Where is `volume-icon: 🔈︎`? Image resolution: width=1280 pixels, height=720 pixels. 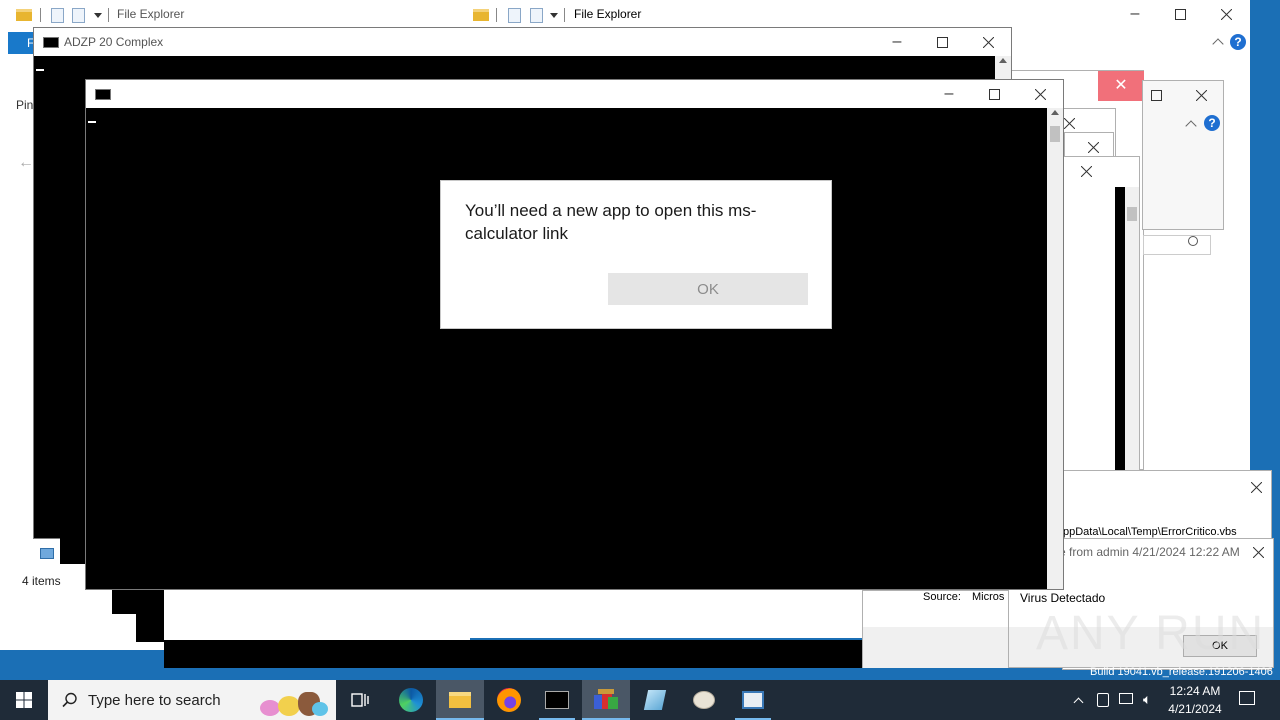 volume-icon: 🔈︎ is located at coordinates (1147, 699).